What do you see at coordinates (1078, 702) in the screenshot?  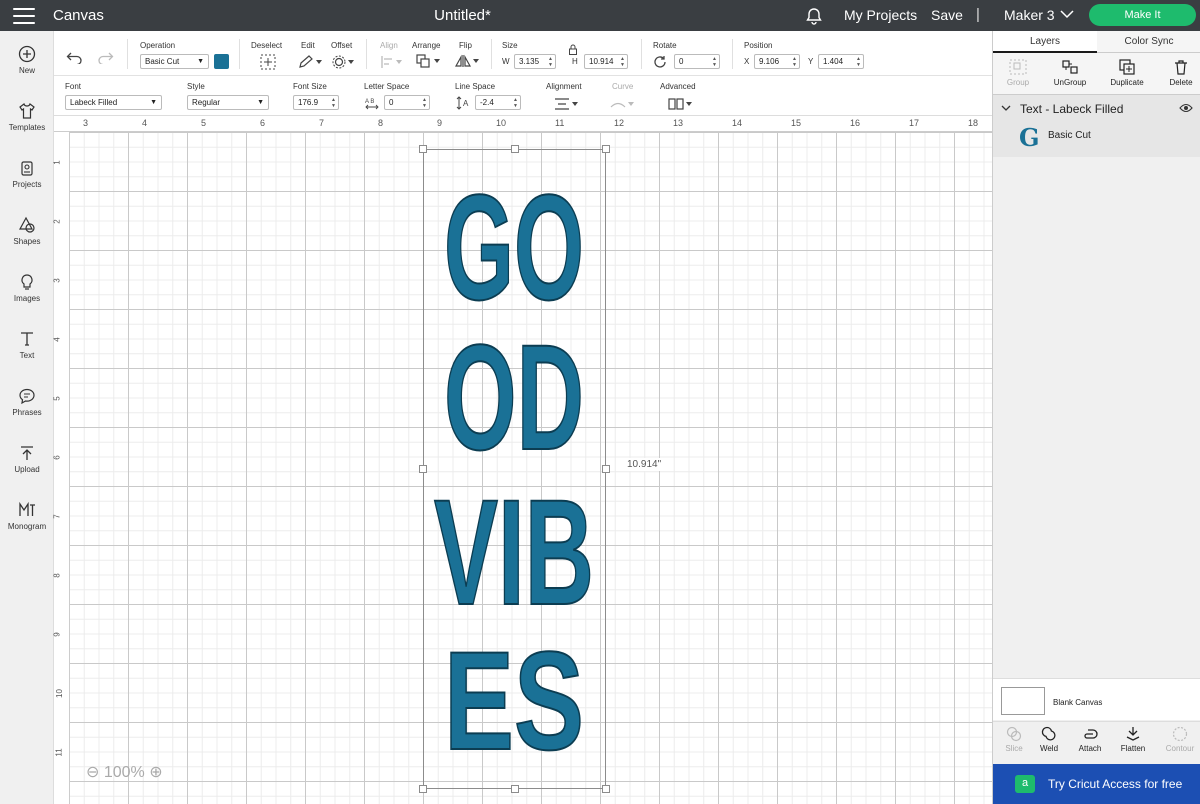 I see `blank-canvas-label: Blank Canvas` at bounding box center [1078, 702].